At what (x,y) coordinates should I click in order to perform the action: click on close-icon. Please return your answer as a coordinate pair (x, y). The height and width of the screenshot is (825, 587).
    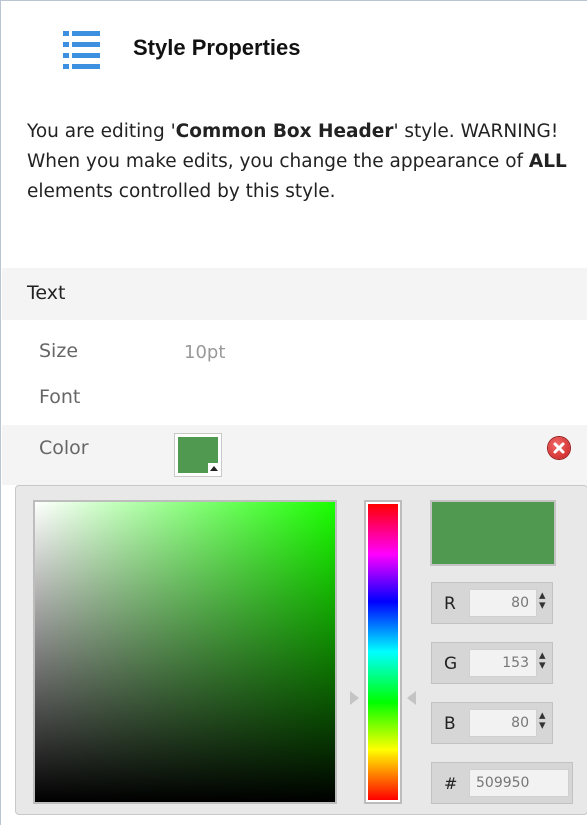
    Looking at the image, I should click on (559, 448).